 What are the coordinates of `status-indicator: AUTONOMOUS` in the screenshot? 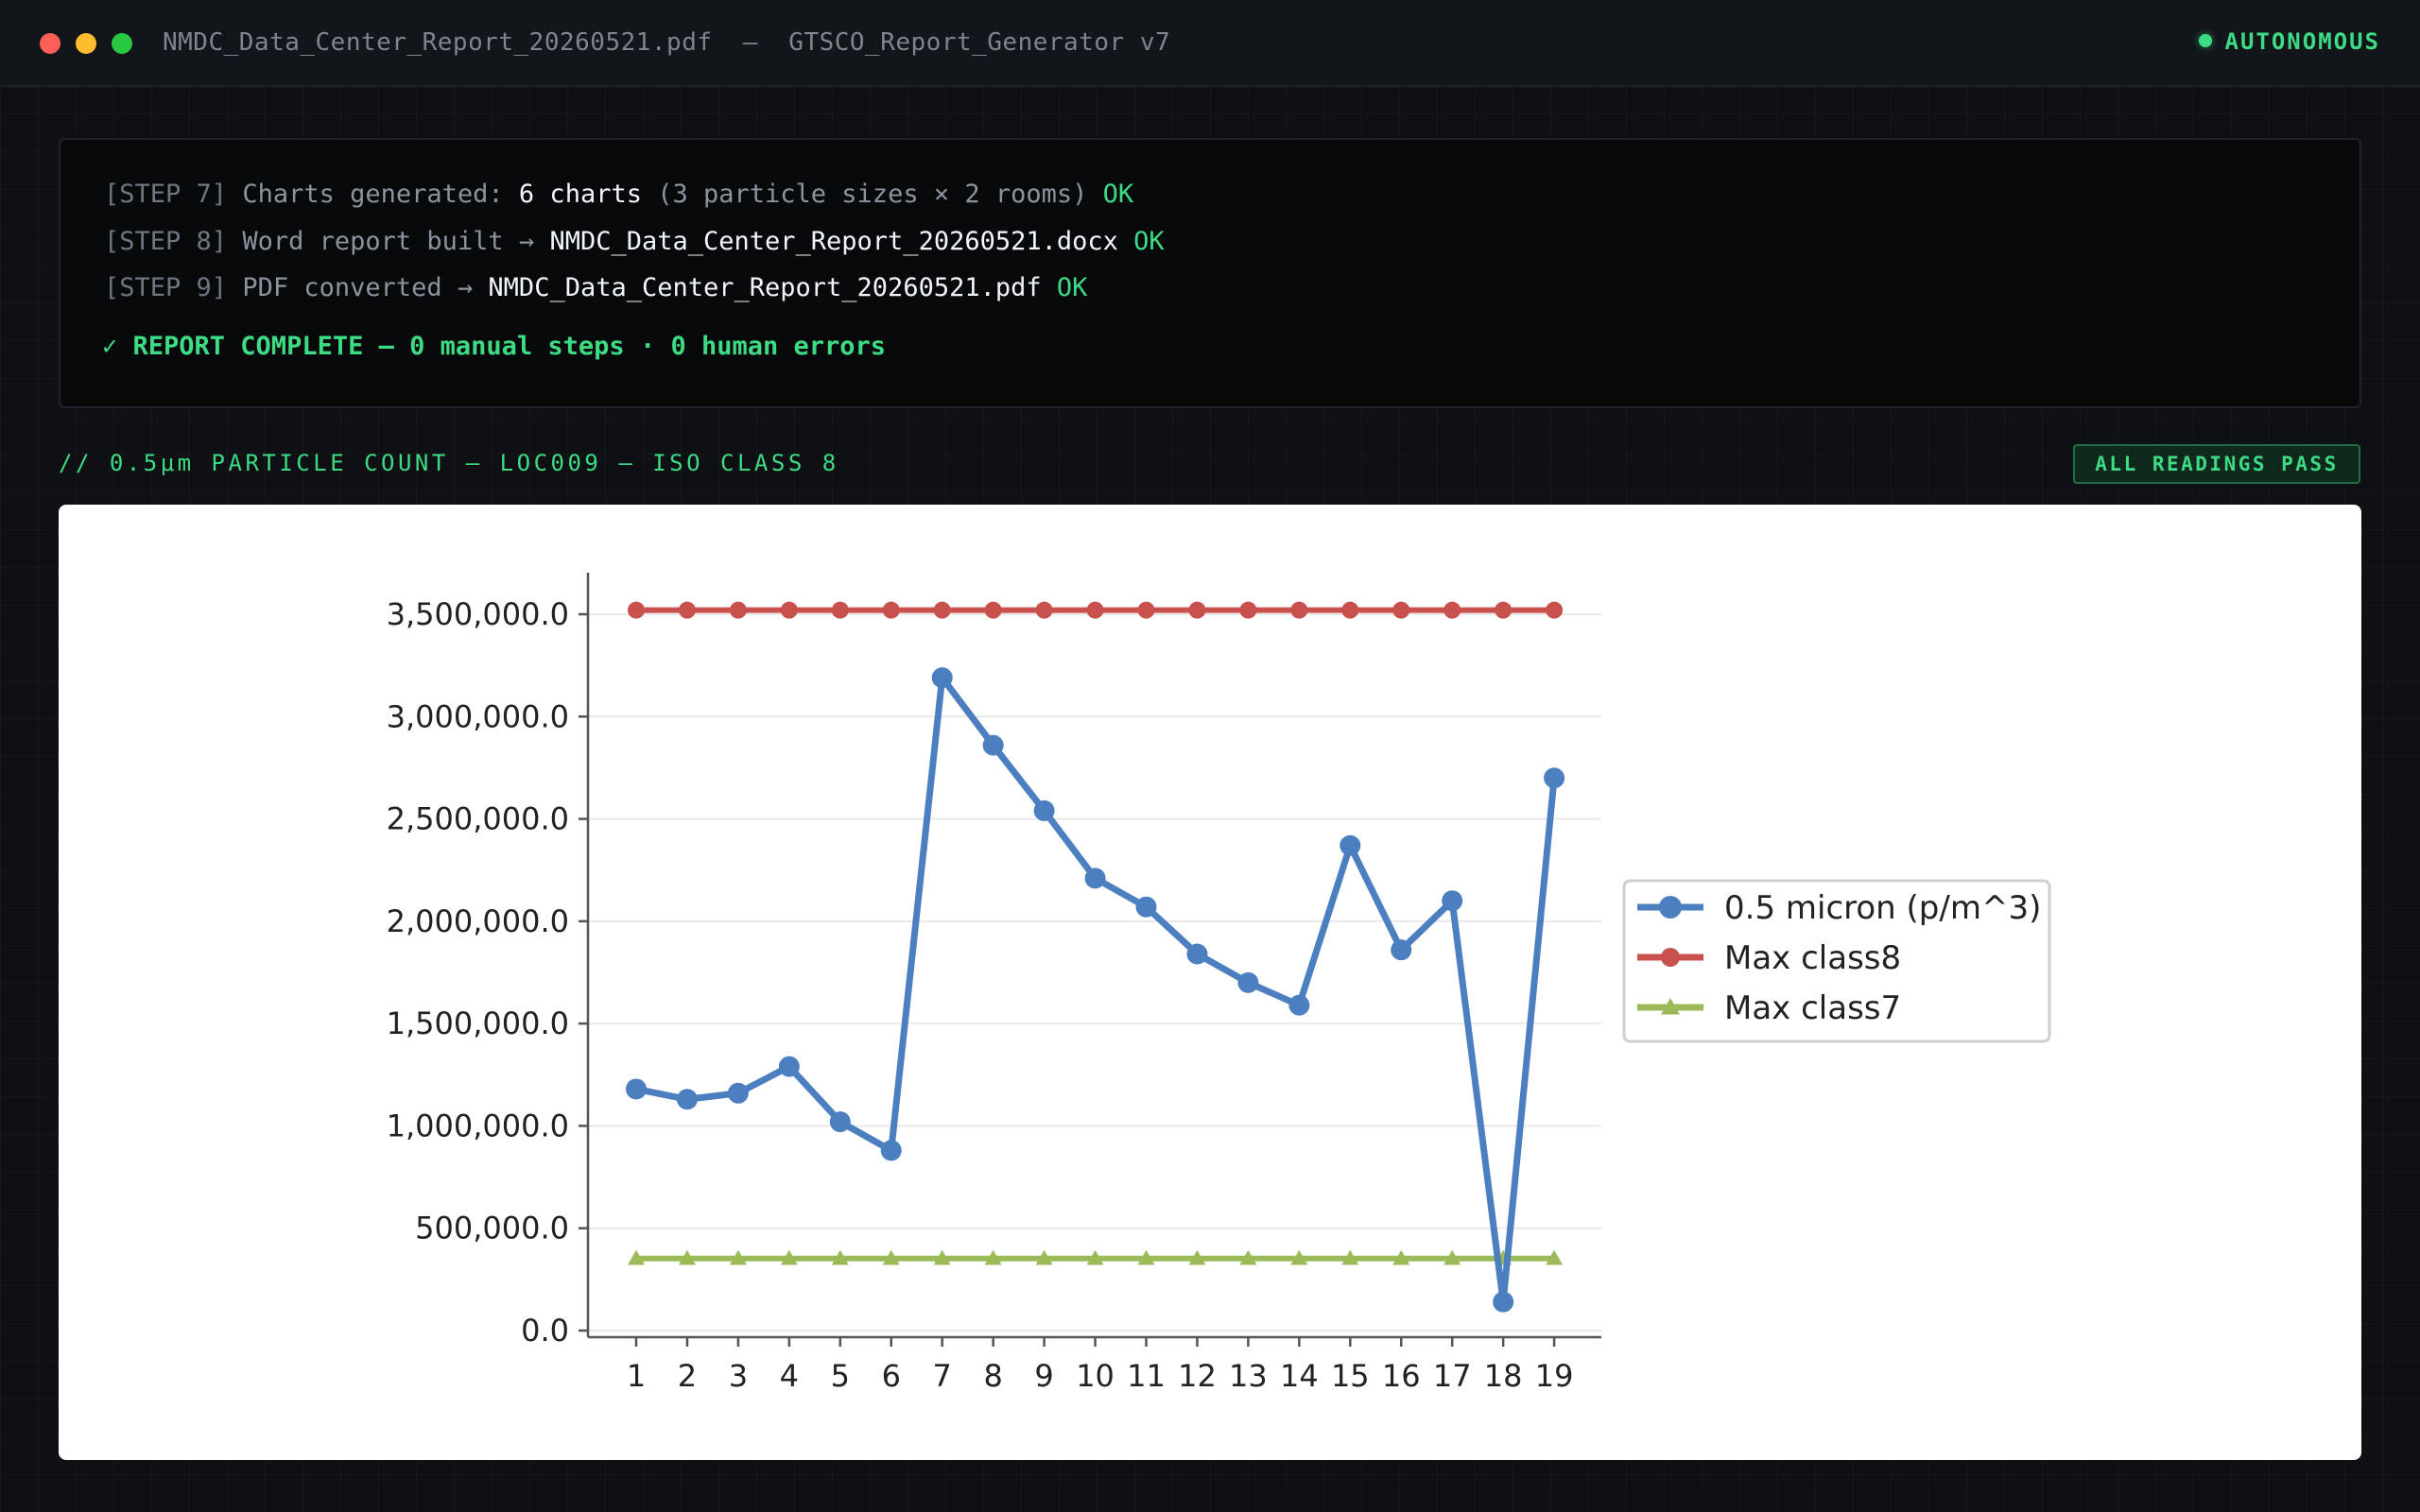 It's located at (2289, 41).